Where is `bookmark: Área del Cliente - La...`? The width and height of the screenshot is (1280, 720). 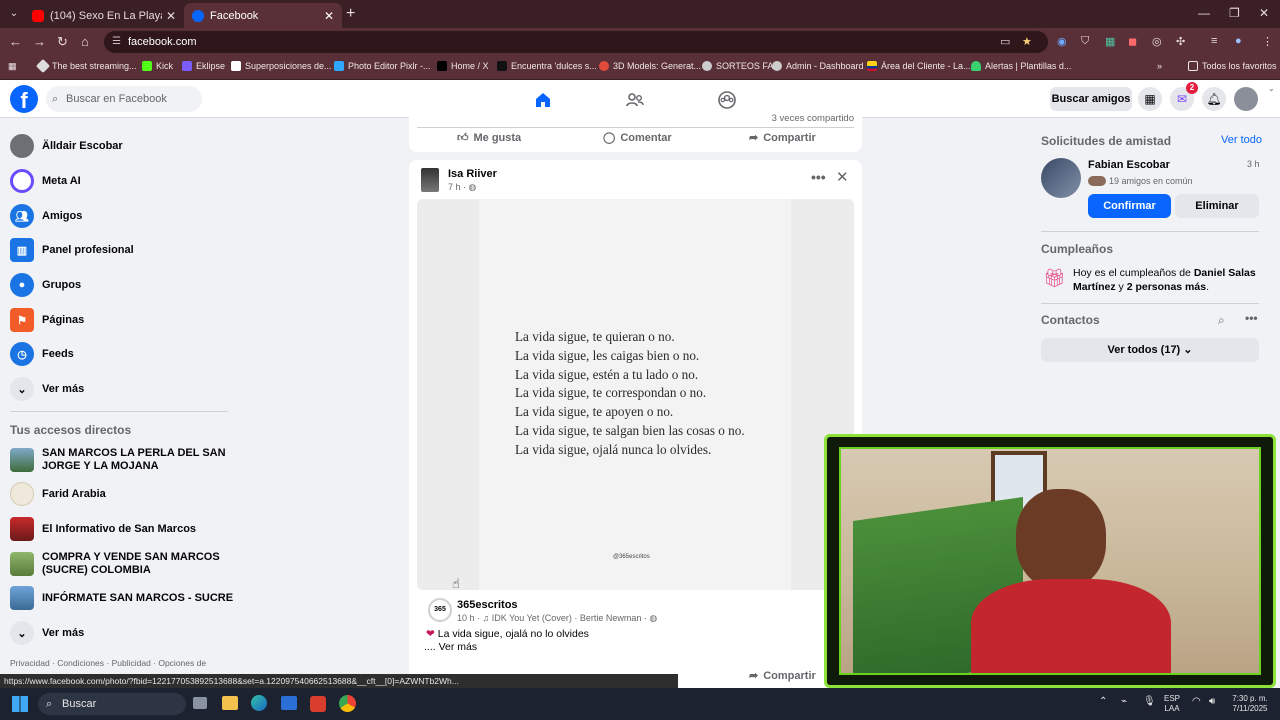
bookmark: Área del Cliente - La... is located at coordinates (919, 66).